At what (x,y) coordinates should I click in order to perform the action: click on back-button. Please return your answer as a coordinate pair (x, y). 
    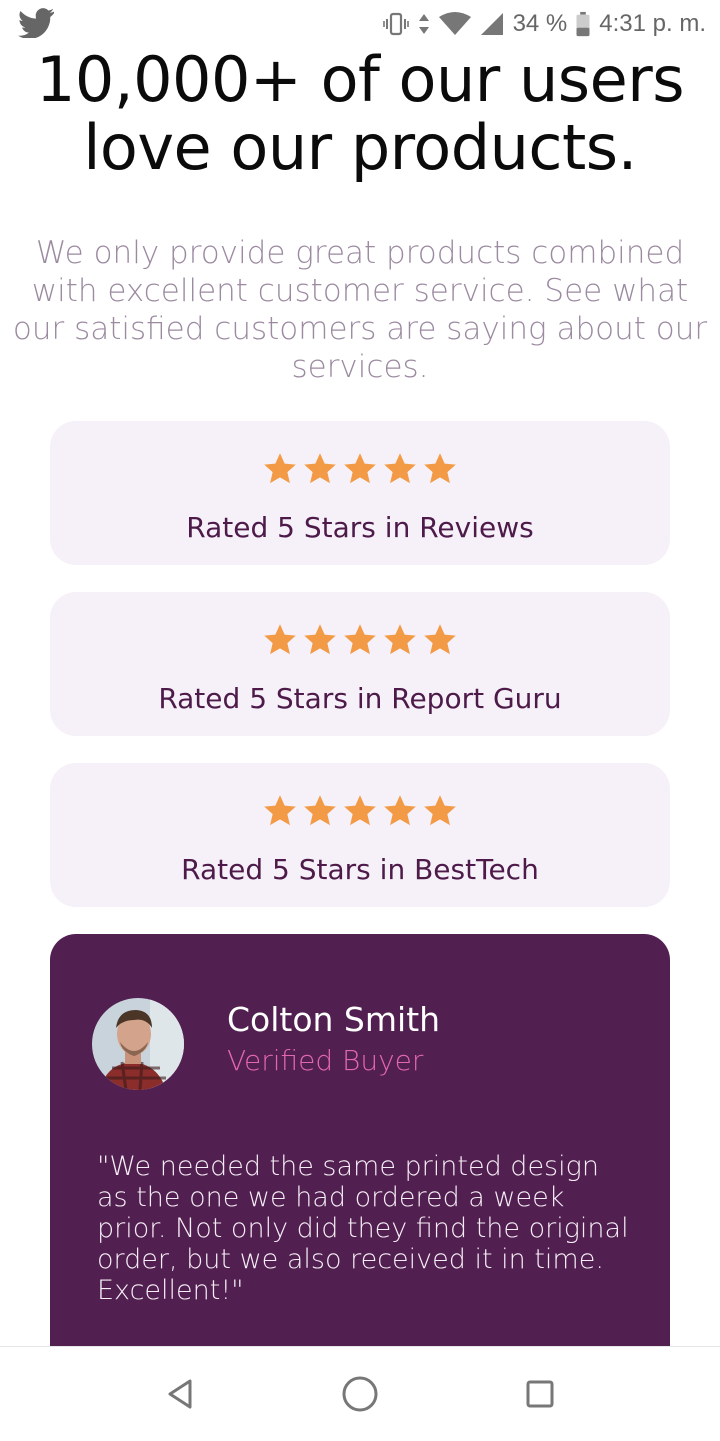
    Looking at the image, I should click on (181, 1394).